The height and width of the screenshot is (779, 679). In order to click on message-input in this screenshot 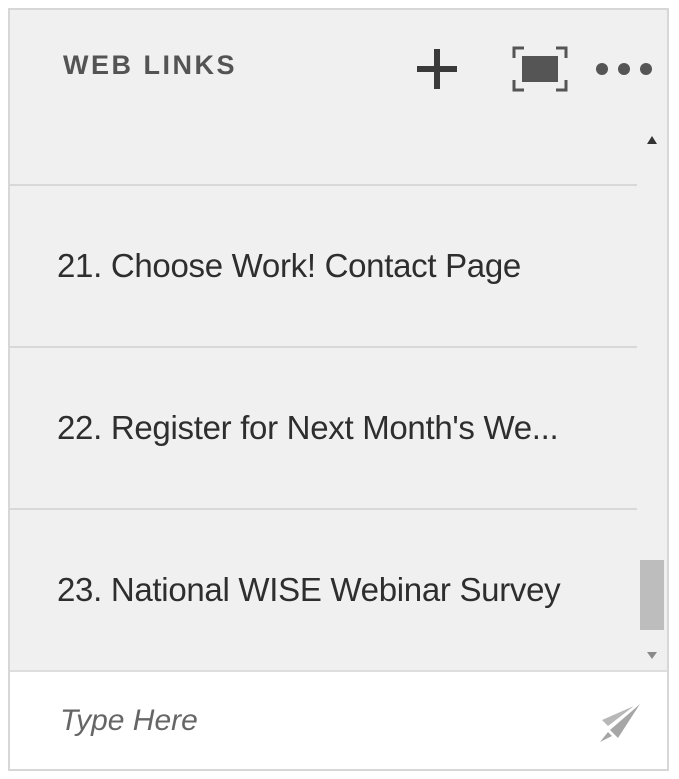, I will do `click(310, 721)`.